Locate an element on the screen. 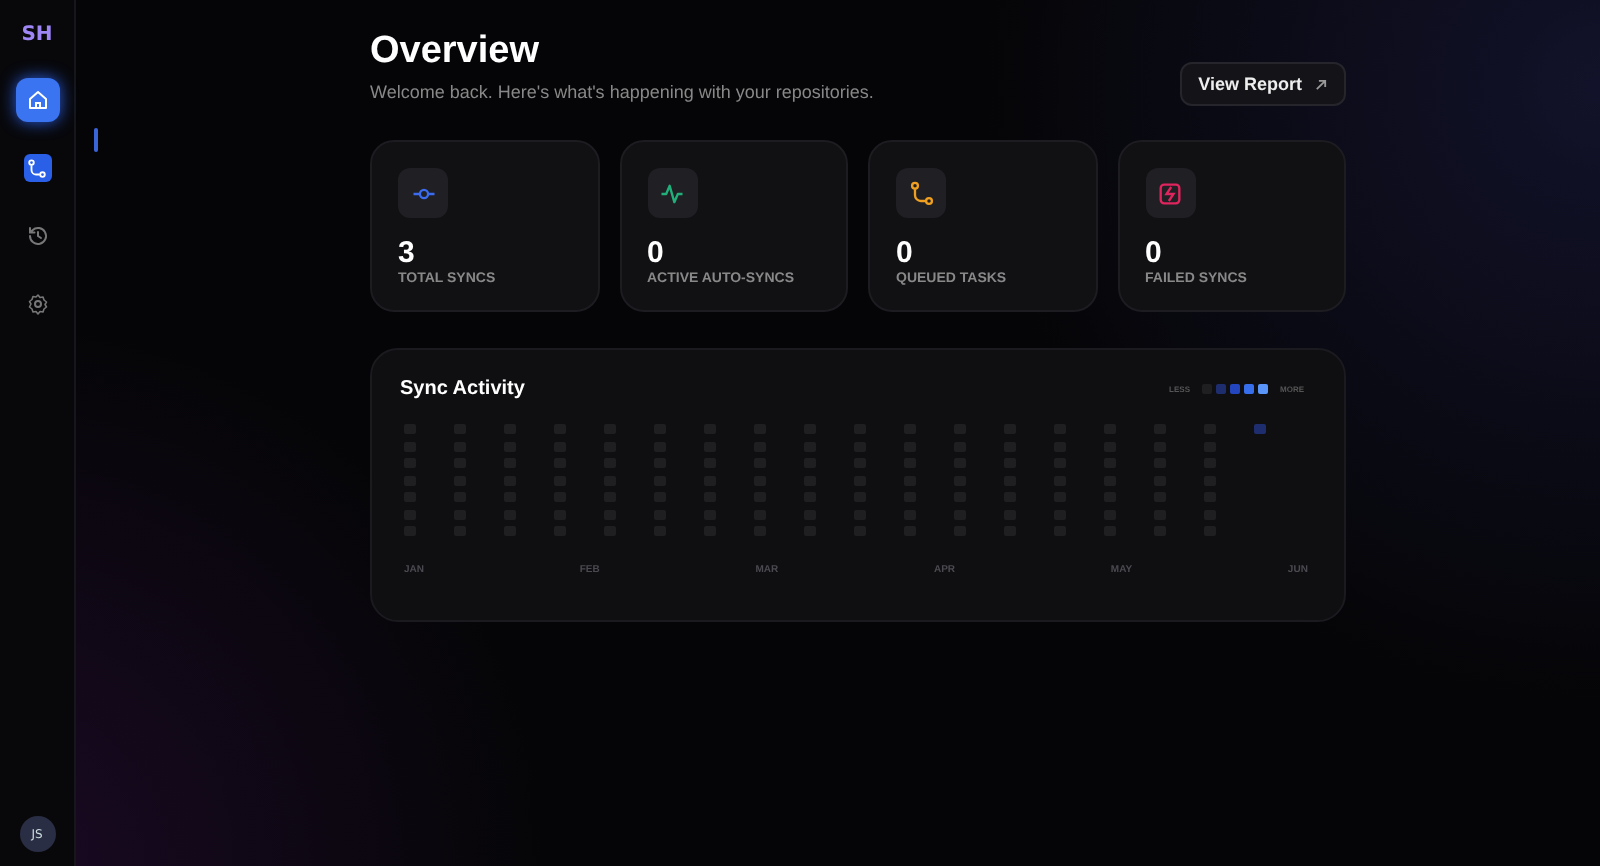 Image resolution: width=1600 pixels, height=866 pixels. logo: SH is located at coordinates (37, 35).